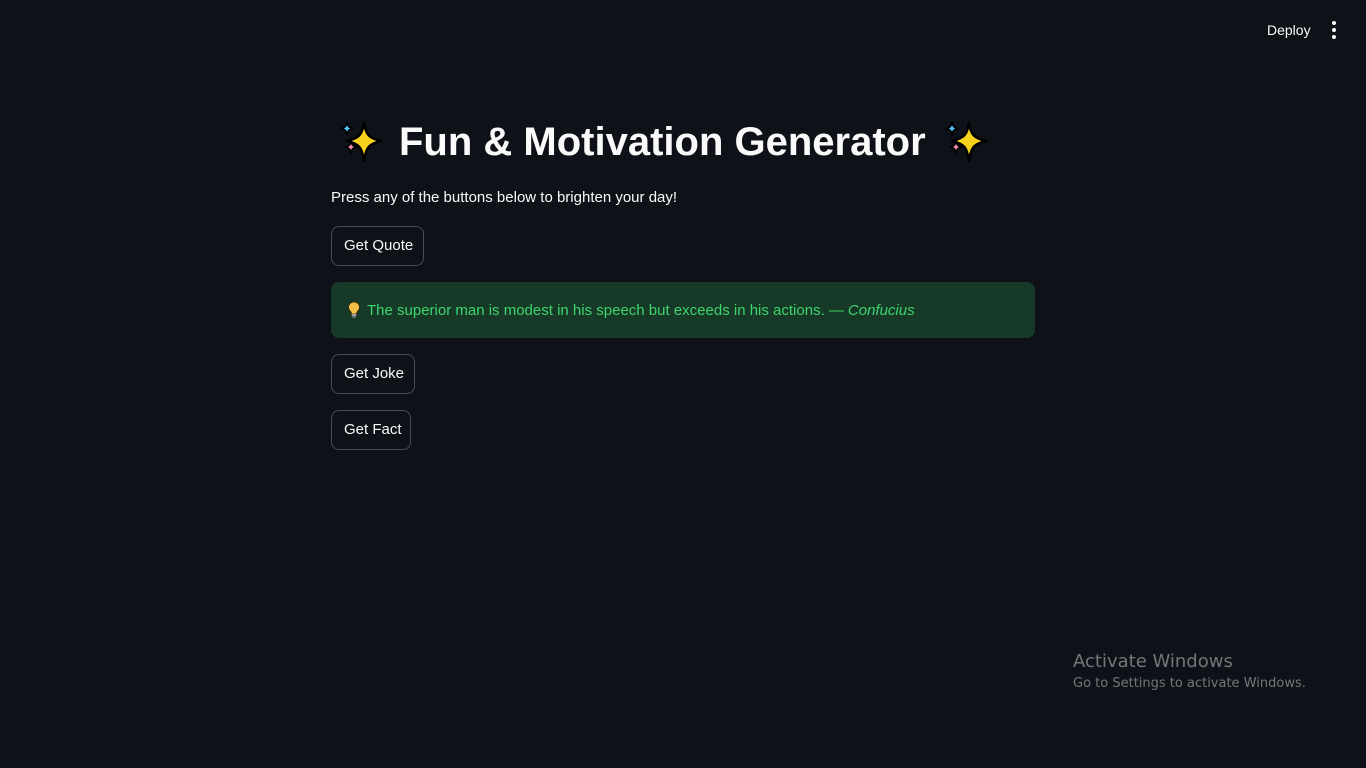 The height and width of the screenshot is (768, 1366). Describe the element at coordinates (354, 309) in the screenshot. I see `lightbulb-icon` at that location.